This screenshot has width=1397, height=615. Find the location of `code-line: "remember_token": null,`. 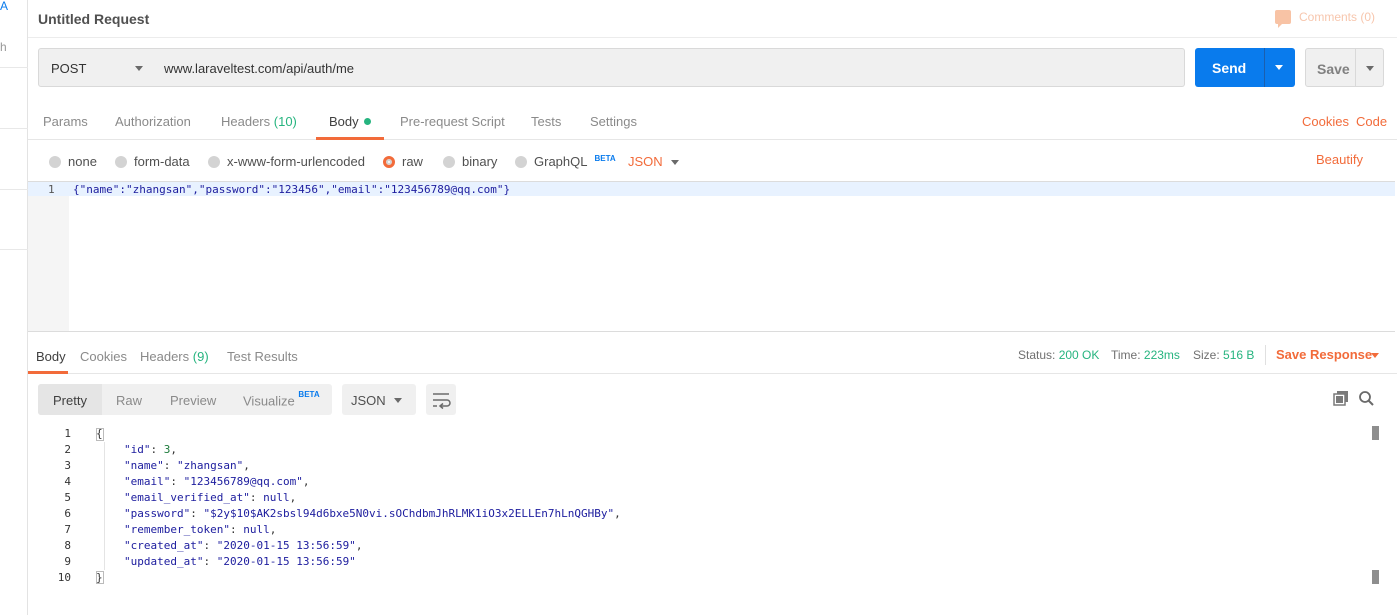

code-line: "remember_token": null, is located at coordinates (200, 529).